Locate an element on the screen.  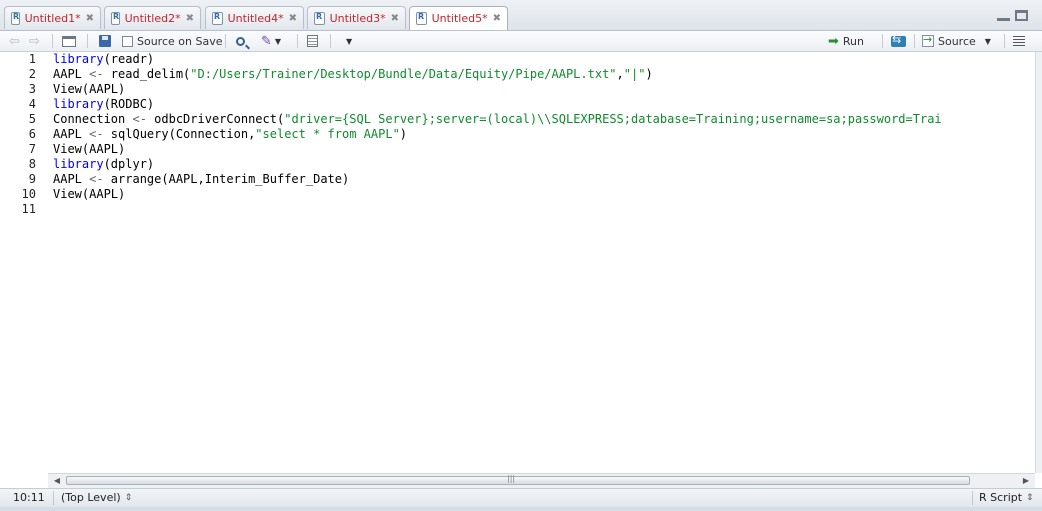
code-line: library(dplyr) is located at coordinates (103, 164).